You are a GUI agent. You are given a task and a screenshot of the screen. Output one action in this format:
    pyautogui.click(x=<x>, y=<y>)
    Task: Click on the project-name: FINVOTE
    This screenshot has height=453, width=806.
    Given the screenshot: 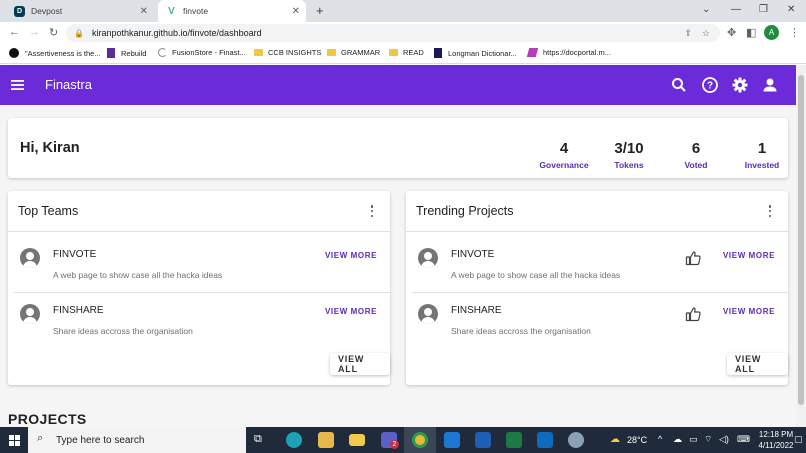 What is the action you would take?
    pyautogui.click(x=473, y=254)
    